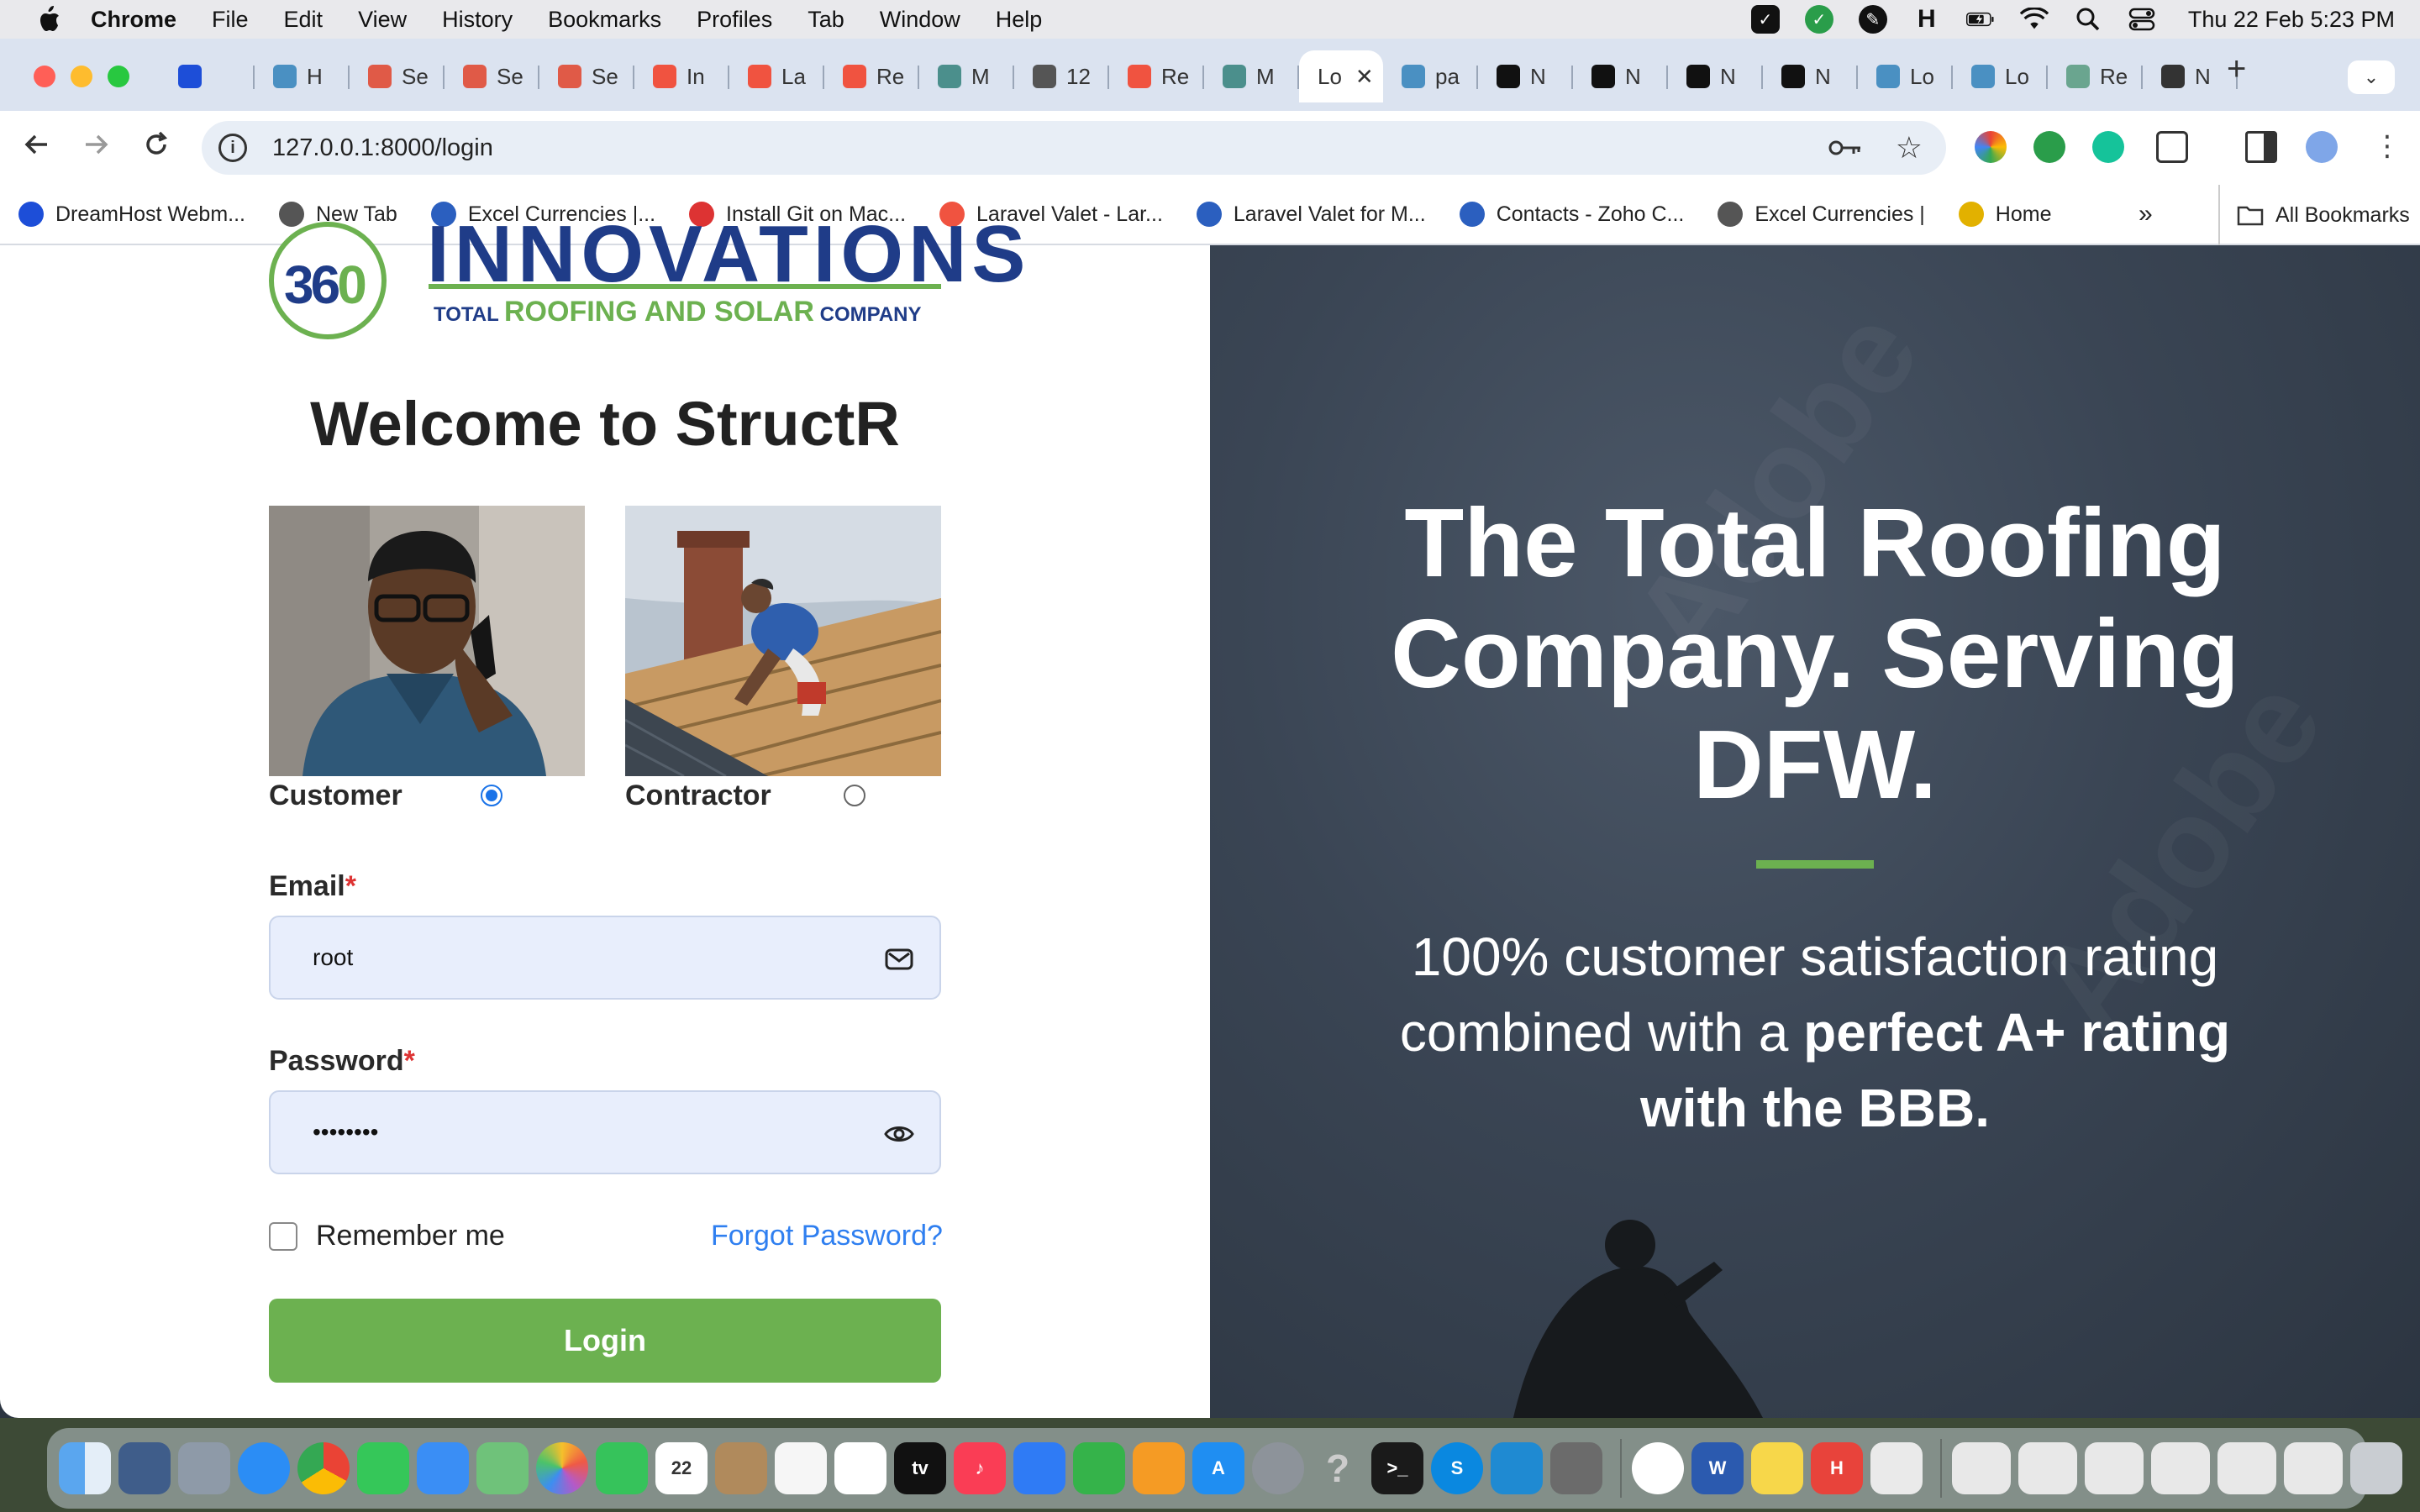  I want to click on customer-image, so click(427, 641).